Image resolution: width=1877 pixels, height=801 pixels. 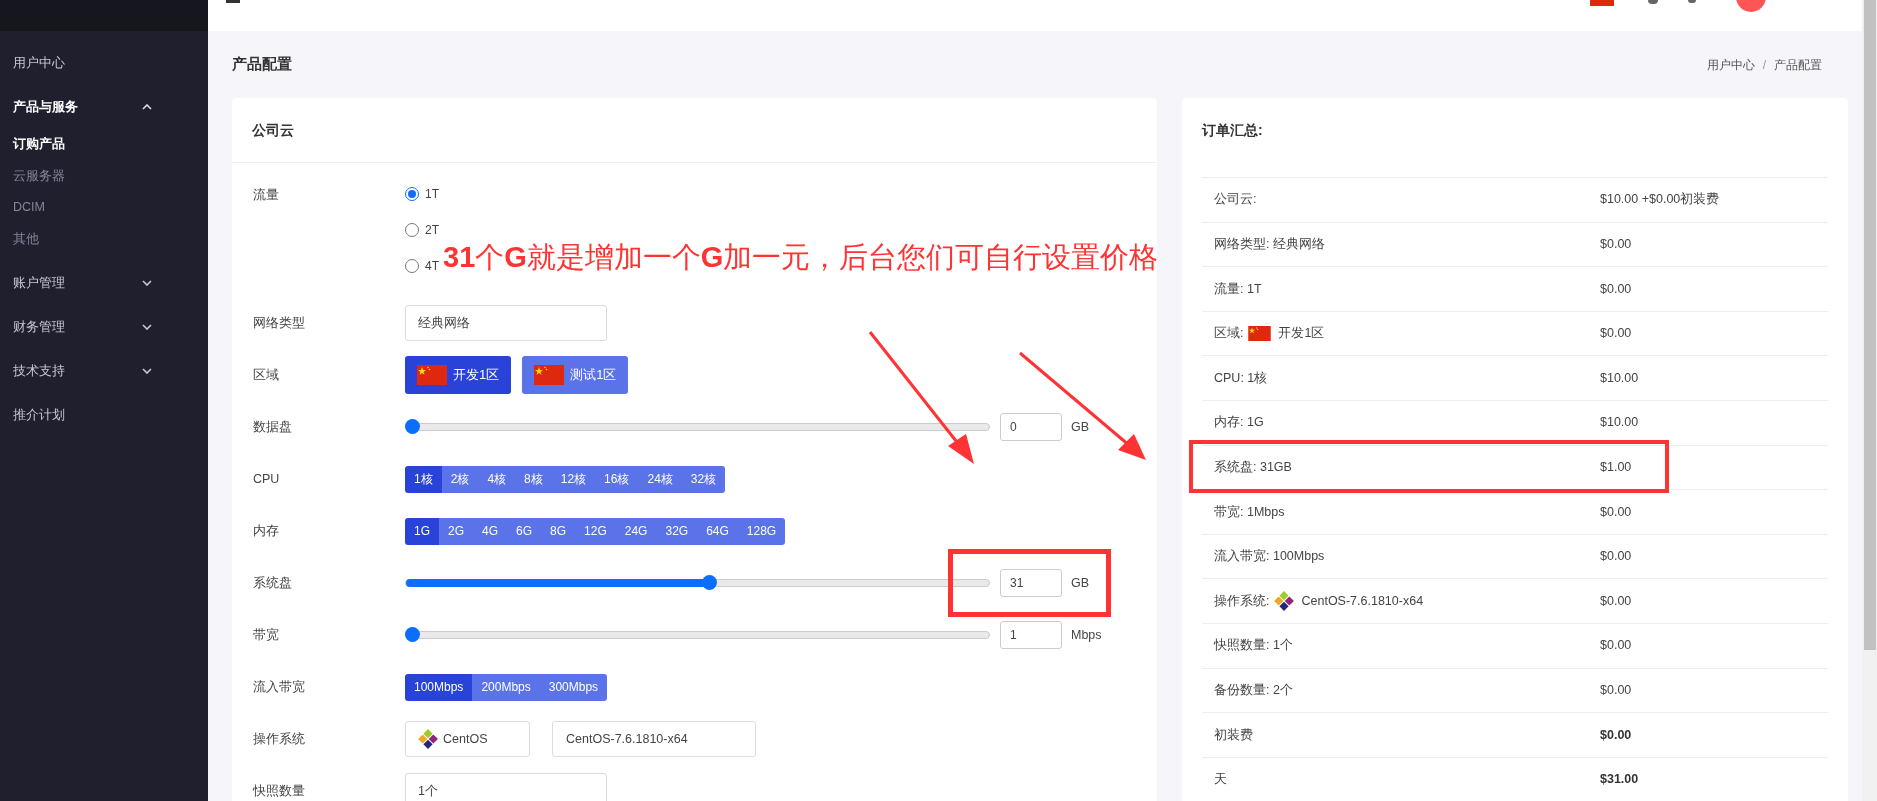 What do you see at coordinates (490, 531) in the screenshot?
I see `segment-button: 4G` at bounding box center [490, 531].